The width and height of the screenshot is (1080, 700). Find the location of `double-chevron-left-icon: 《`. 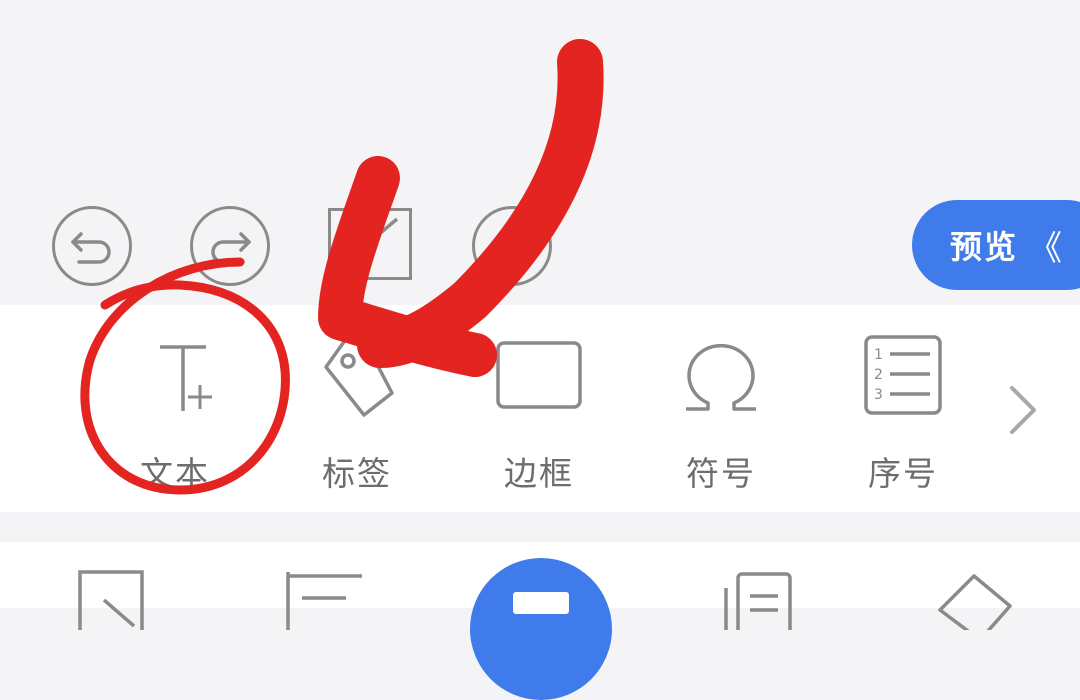

double-chevron-left-icon: 《 is located at coordinates (1046, 248).